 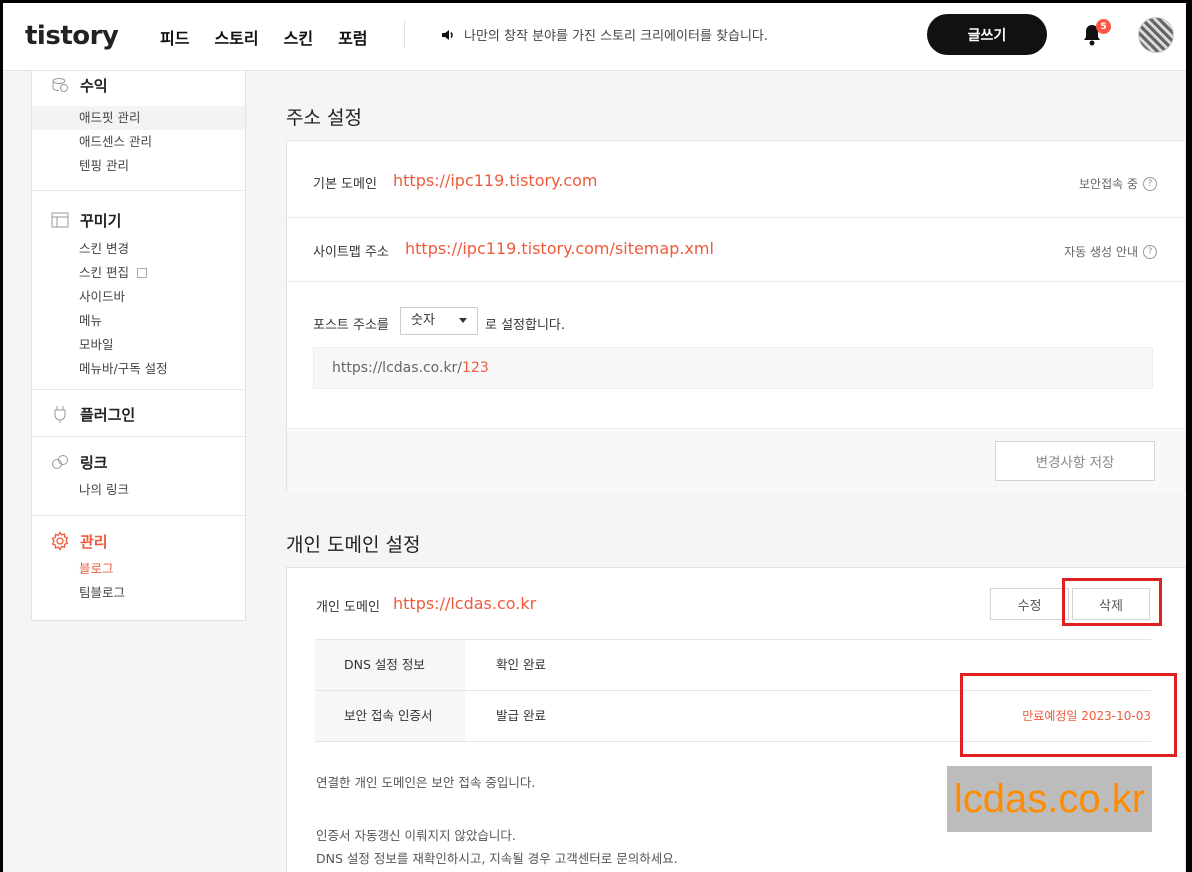 What do you see at coordinates (1156, 35) in the screenshot?
I see `avatar` at bounding box center [1156, 35].